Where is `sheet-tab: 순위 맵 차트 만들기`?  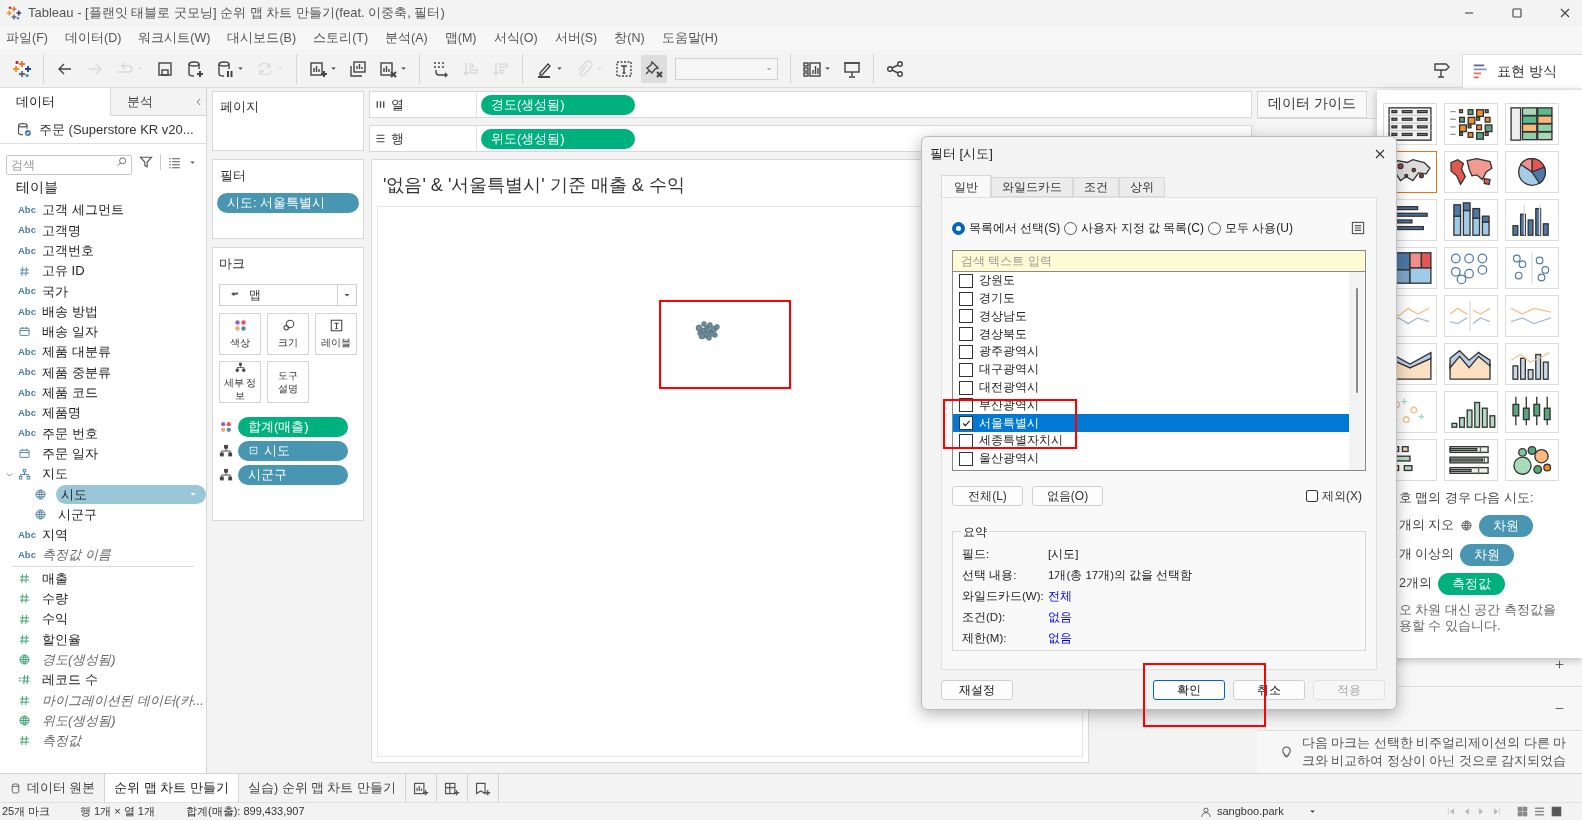 sheet-tab: 순위 맵 차트 만들기 is located at coordinates (172, 788).